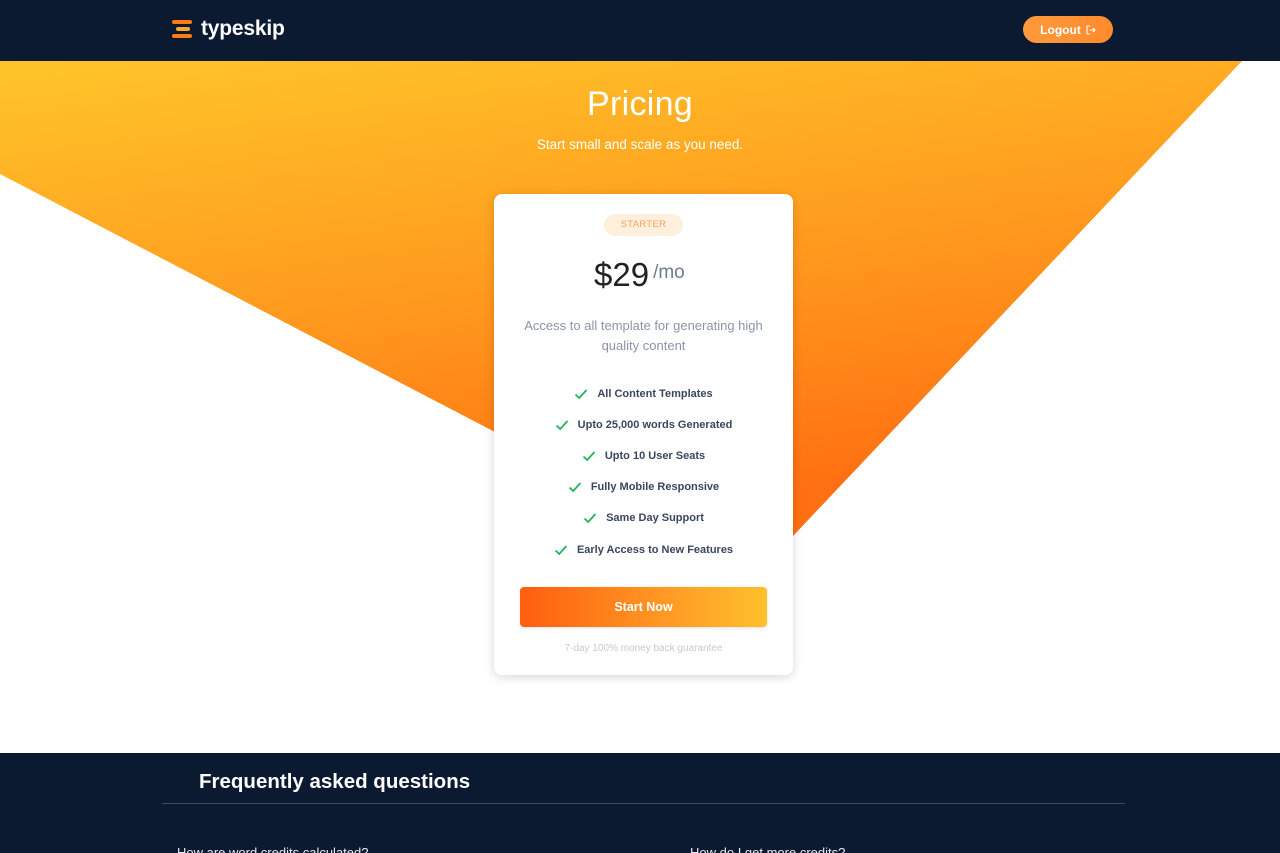 The height and width of the screenshot is (853, 1280). Describe the element at coordinates (655, 518) in the screenshot. I see `feature-label: Same Day Support` at that location.